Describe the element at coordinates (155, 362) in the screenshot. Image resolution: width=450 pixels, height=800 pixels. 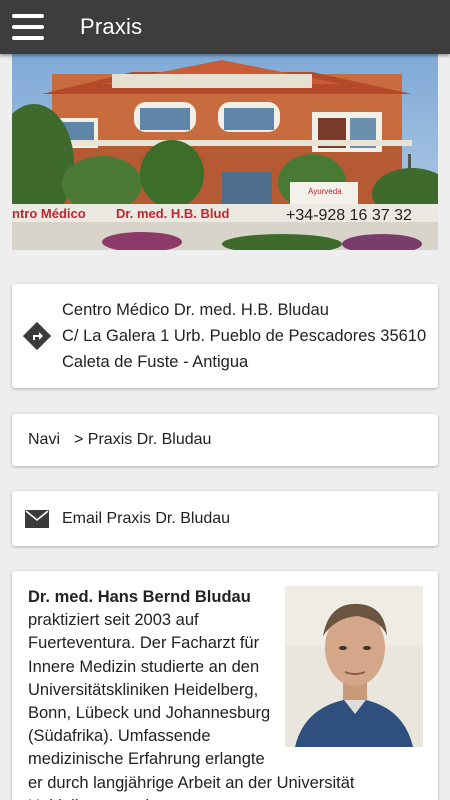
I see `address-line-3: Caleta de Fuste - Antigua` at that location.